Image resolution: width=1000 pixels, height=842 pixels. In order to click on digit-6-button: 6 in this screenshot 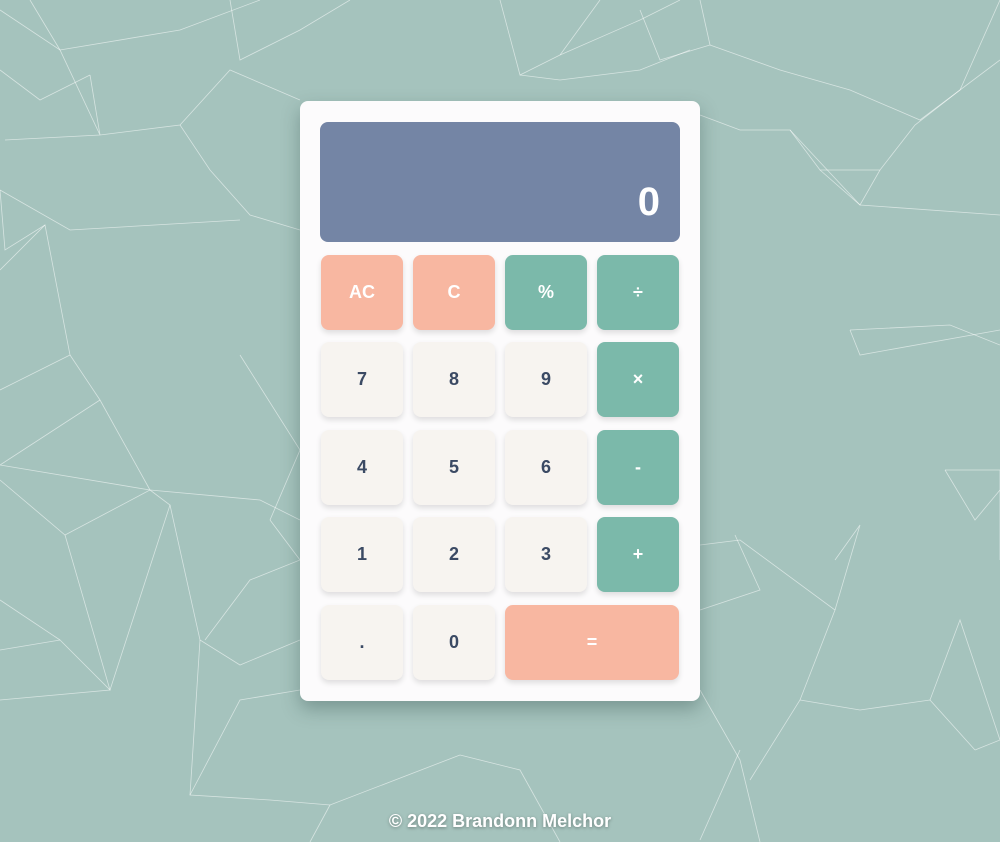, I will do `click(546, 467)`.